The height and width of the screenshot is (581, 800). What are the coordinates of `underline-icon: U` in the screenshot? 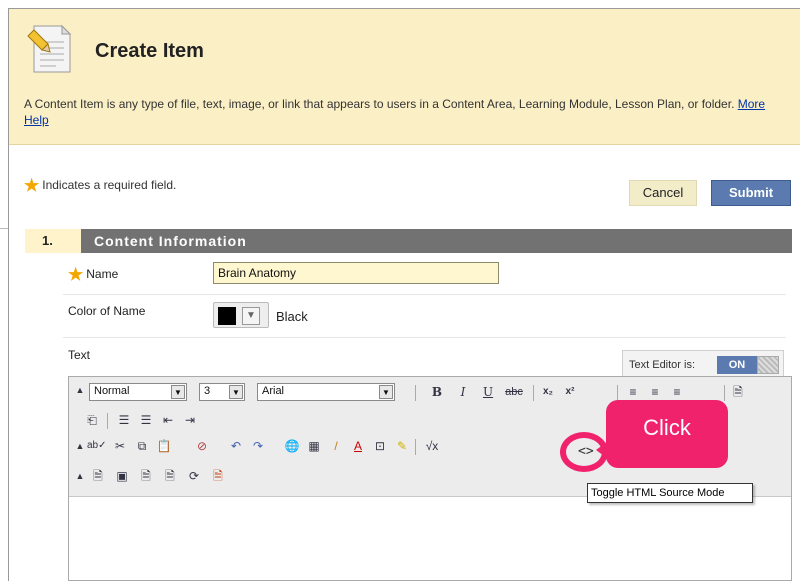 It's located at (488, 392).